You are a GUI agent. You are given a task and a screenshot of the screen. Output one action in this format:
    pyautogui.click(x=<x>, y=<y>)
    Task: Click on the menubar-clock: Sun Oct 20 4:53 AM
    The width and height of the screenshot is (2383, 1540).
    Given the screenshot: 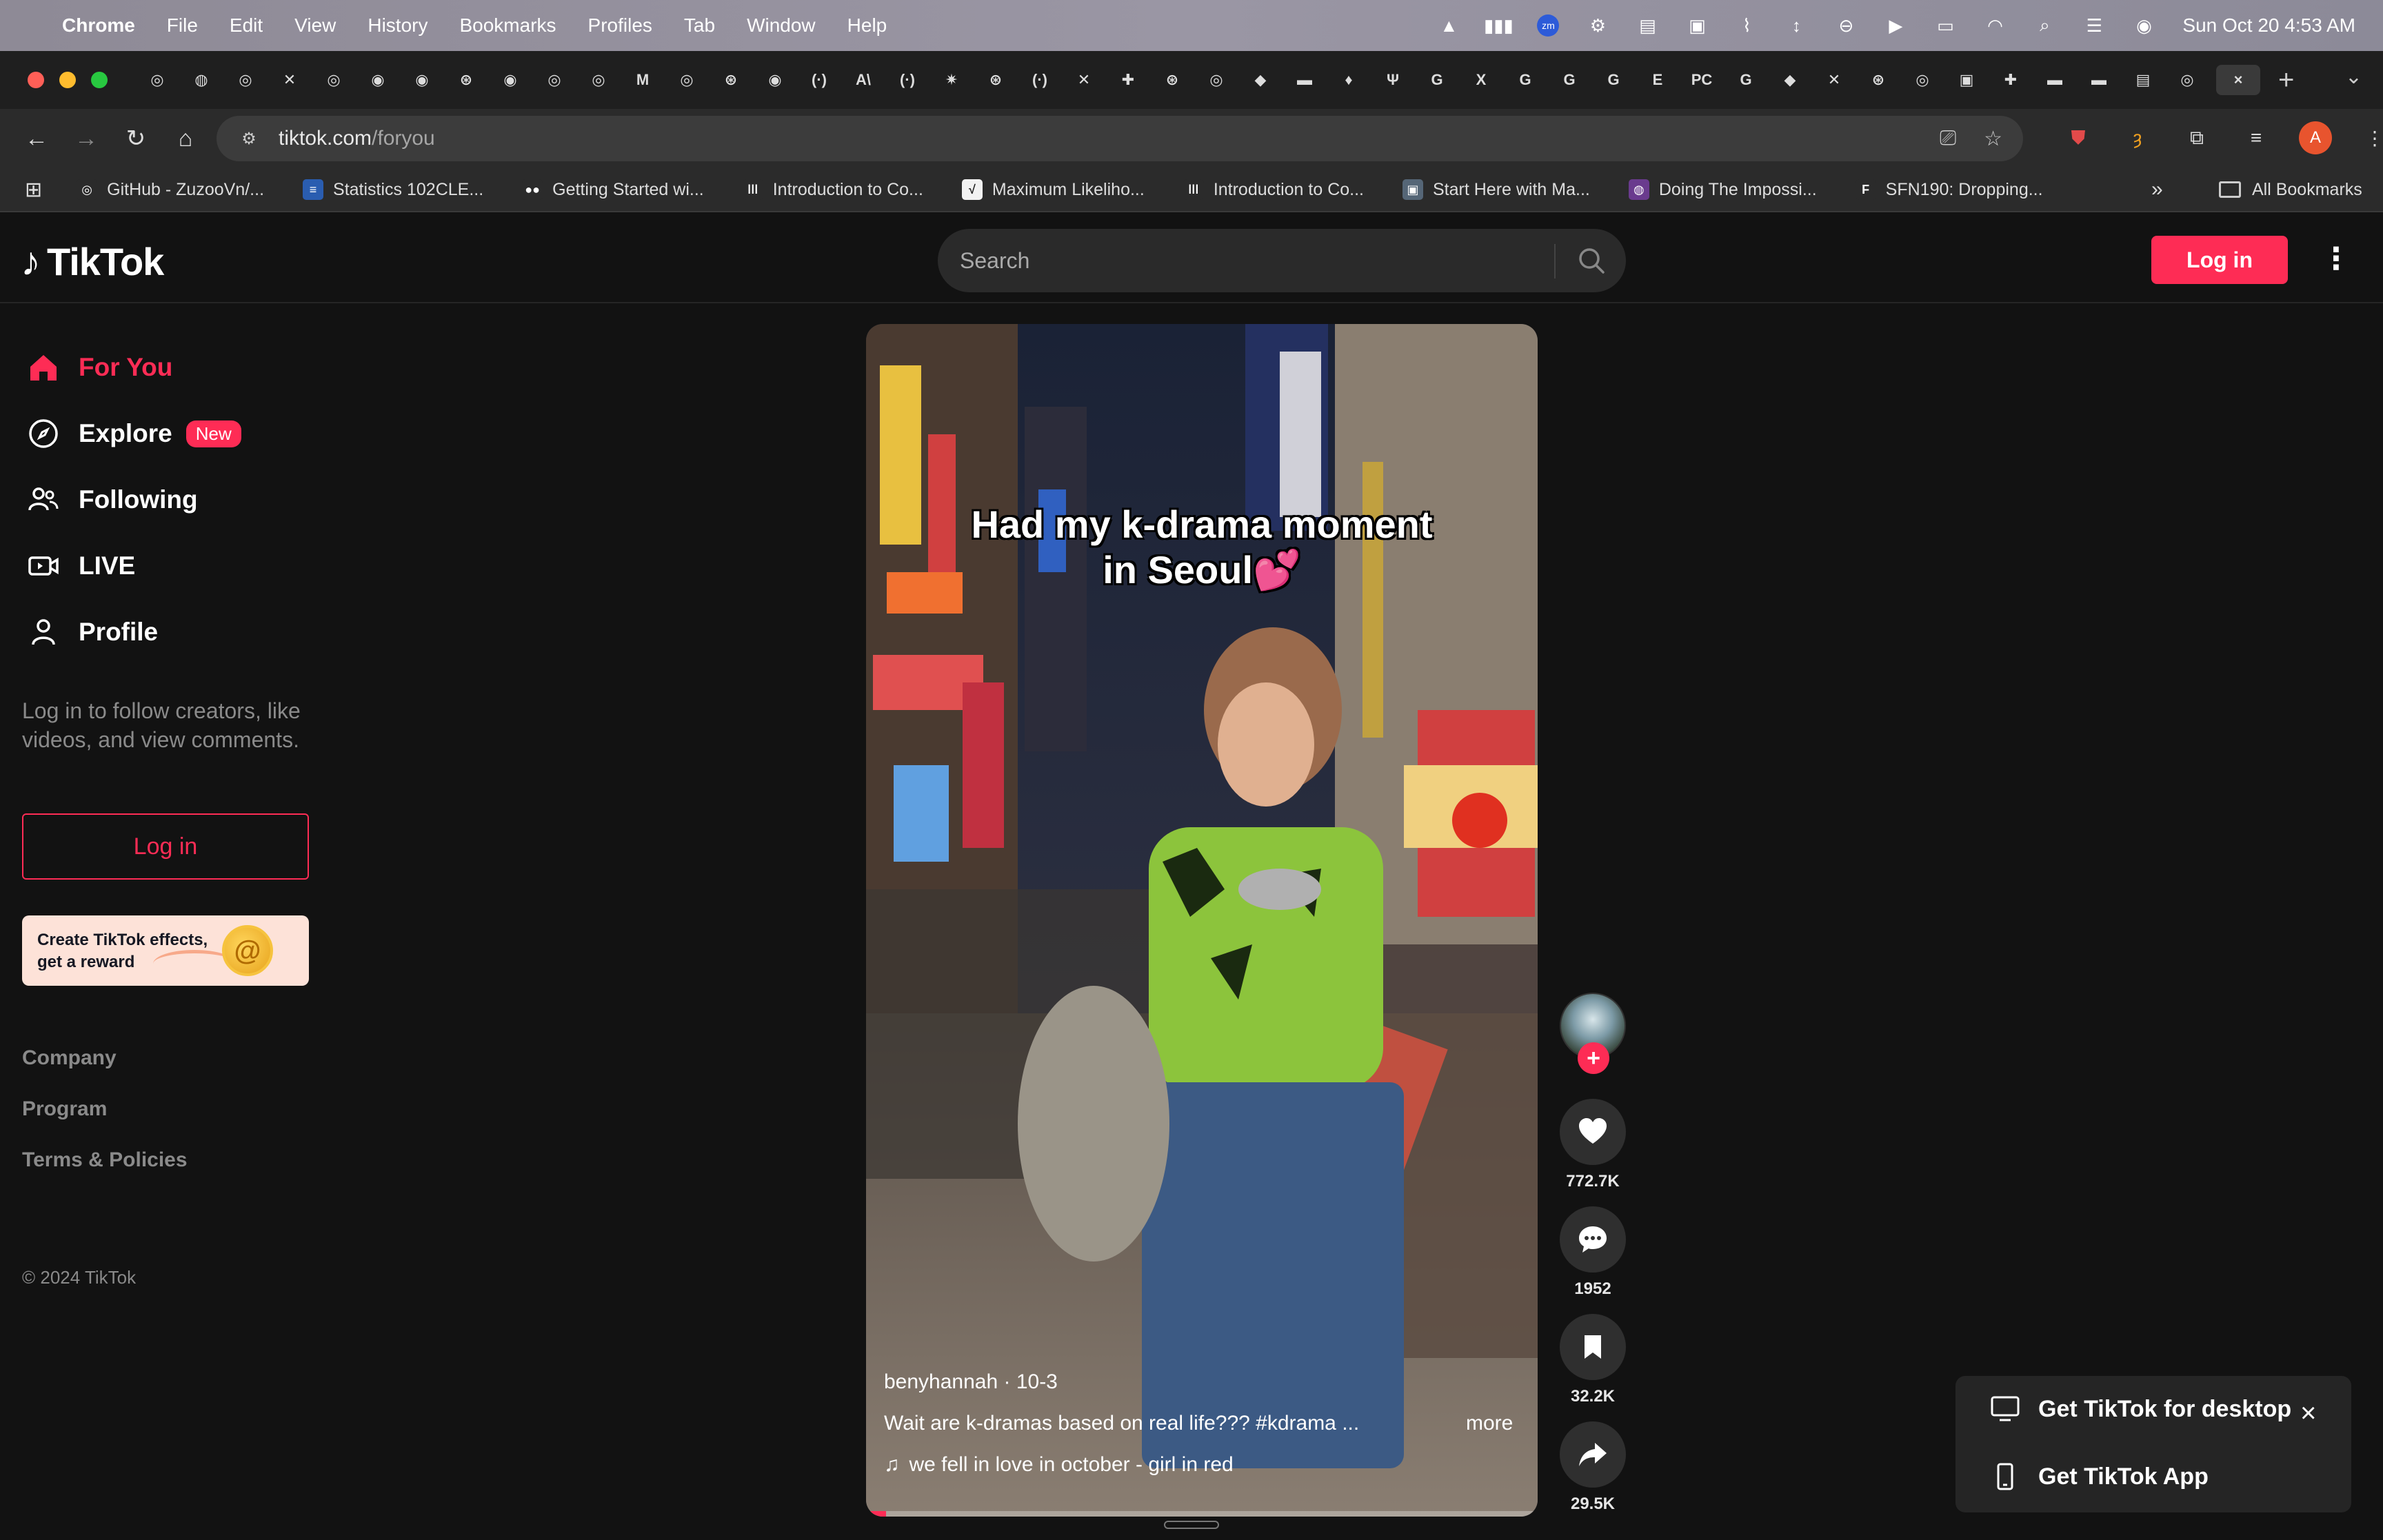 What is the action you would take?
    pyautogui.click(x=2268, y=26)
    